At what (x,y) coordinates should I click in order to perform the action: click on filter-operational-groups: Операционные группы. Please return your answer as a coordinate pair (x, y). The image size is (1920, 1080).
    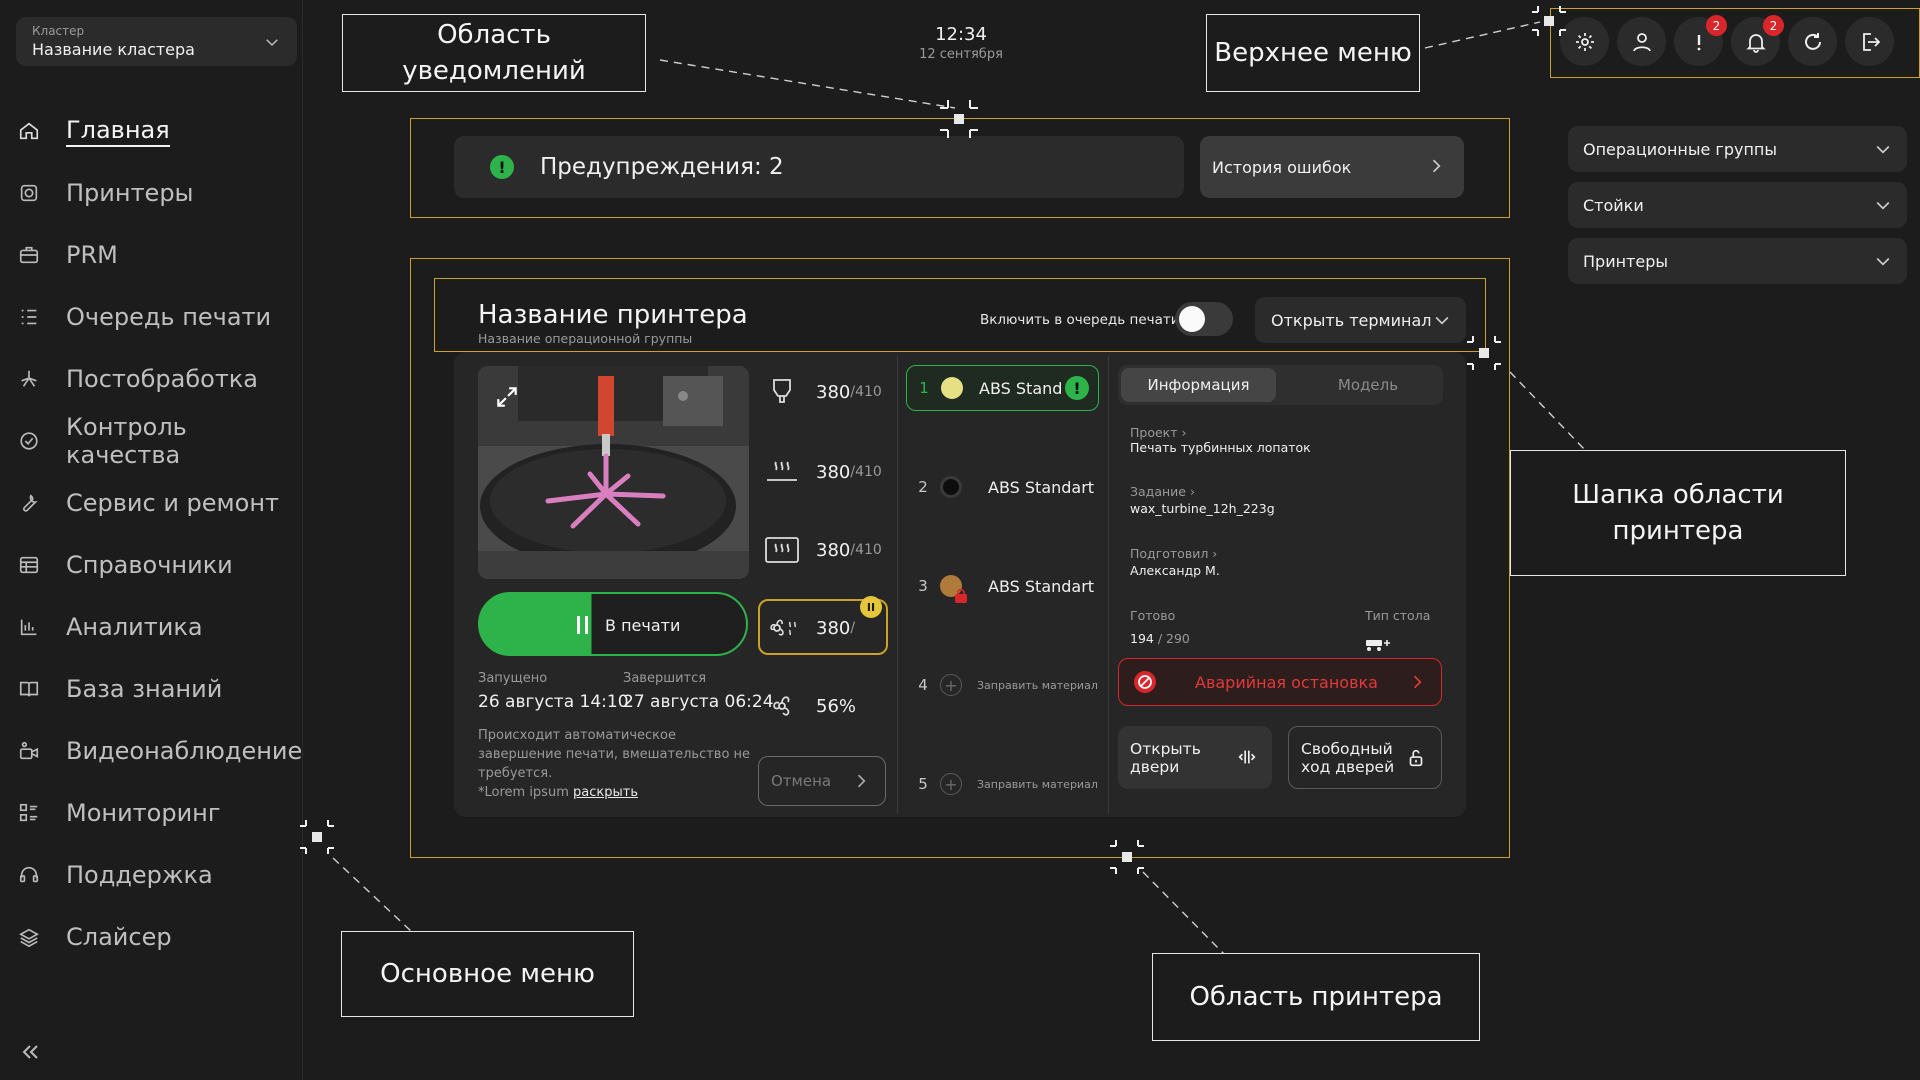
    Looking at the image, I should click on (1737, 149).